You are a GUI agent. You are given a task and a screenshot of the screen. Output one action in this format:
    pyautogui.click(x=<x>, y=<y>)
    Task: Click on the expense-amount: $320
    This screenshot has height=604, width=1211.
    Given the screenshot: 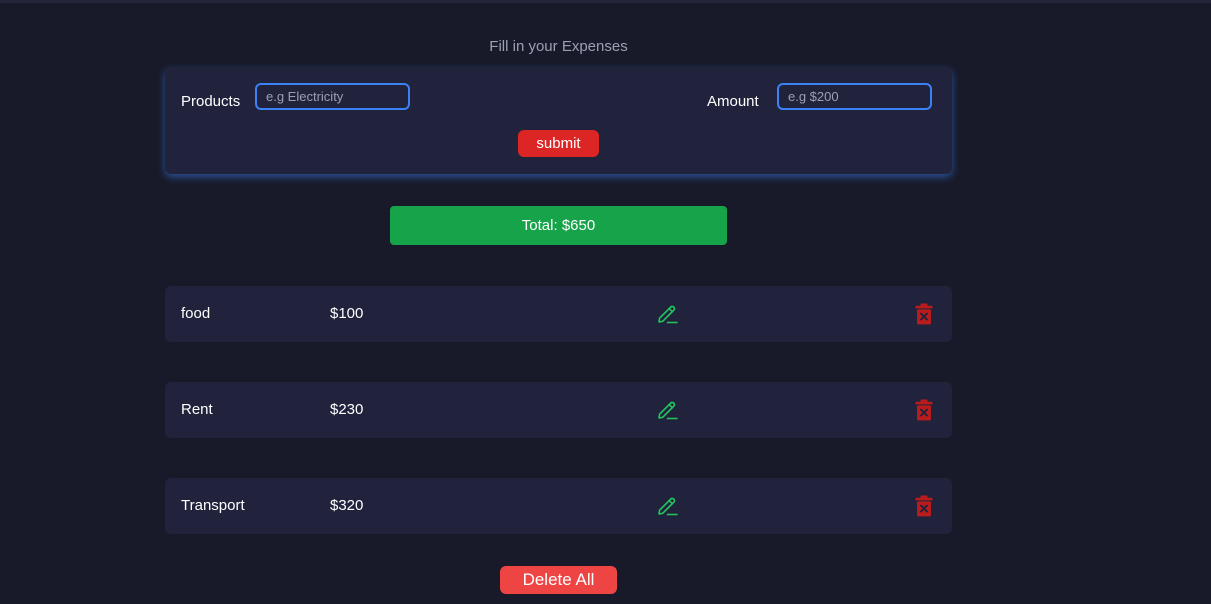 What is the action you would take?
    pyautogui.click(x=347, y=505)
    